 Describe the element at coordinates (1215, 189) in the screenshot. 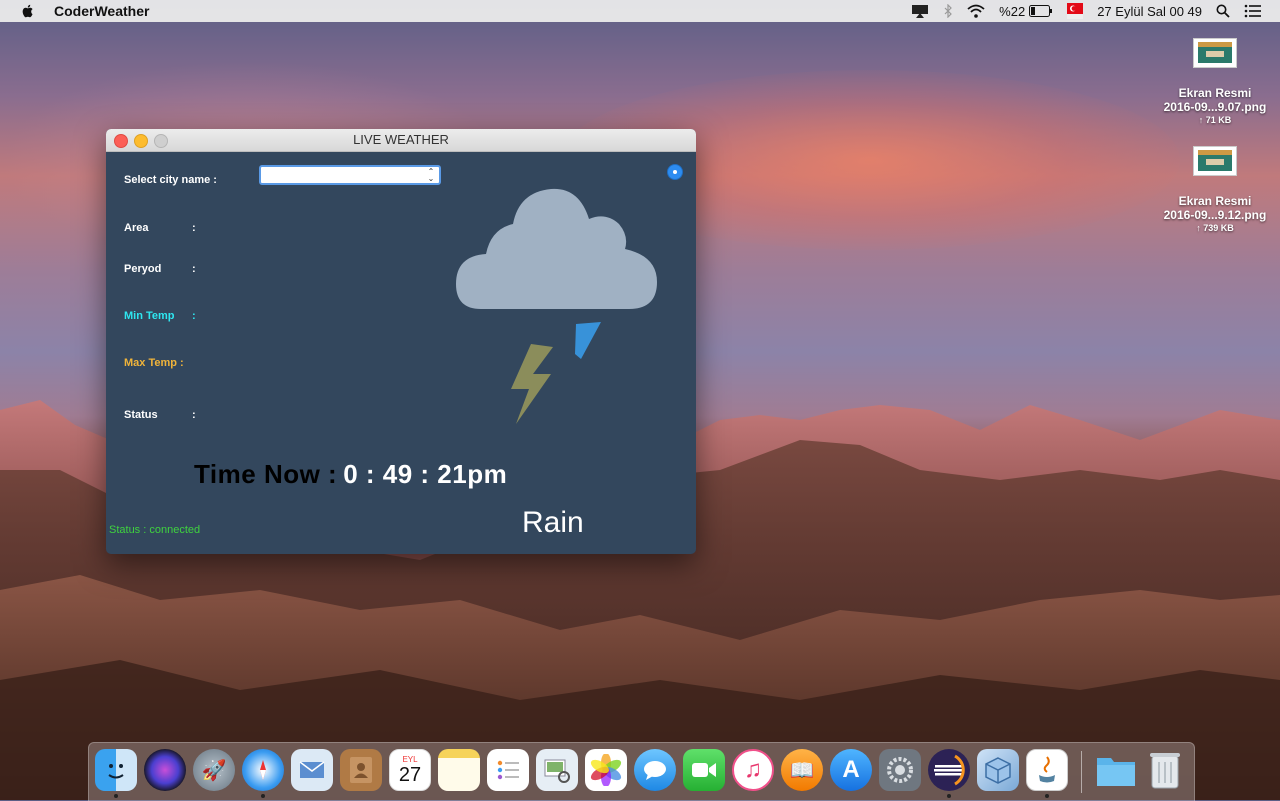

I see `desktop-file-screenshot-2: Ekran Resmi 2016-09...9.12.png ↑ 739 KB` at that location.